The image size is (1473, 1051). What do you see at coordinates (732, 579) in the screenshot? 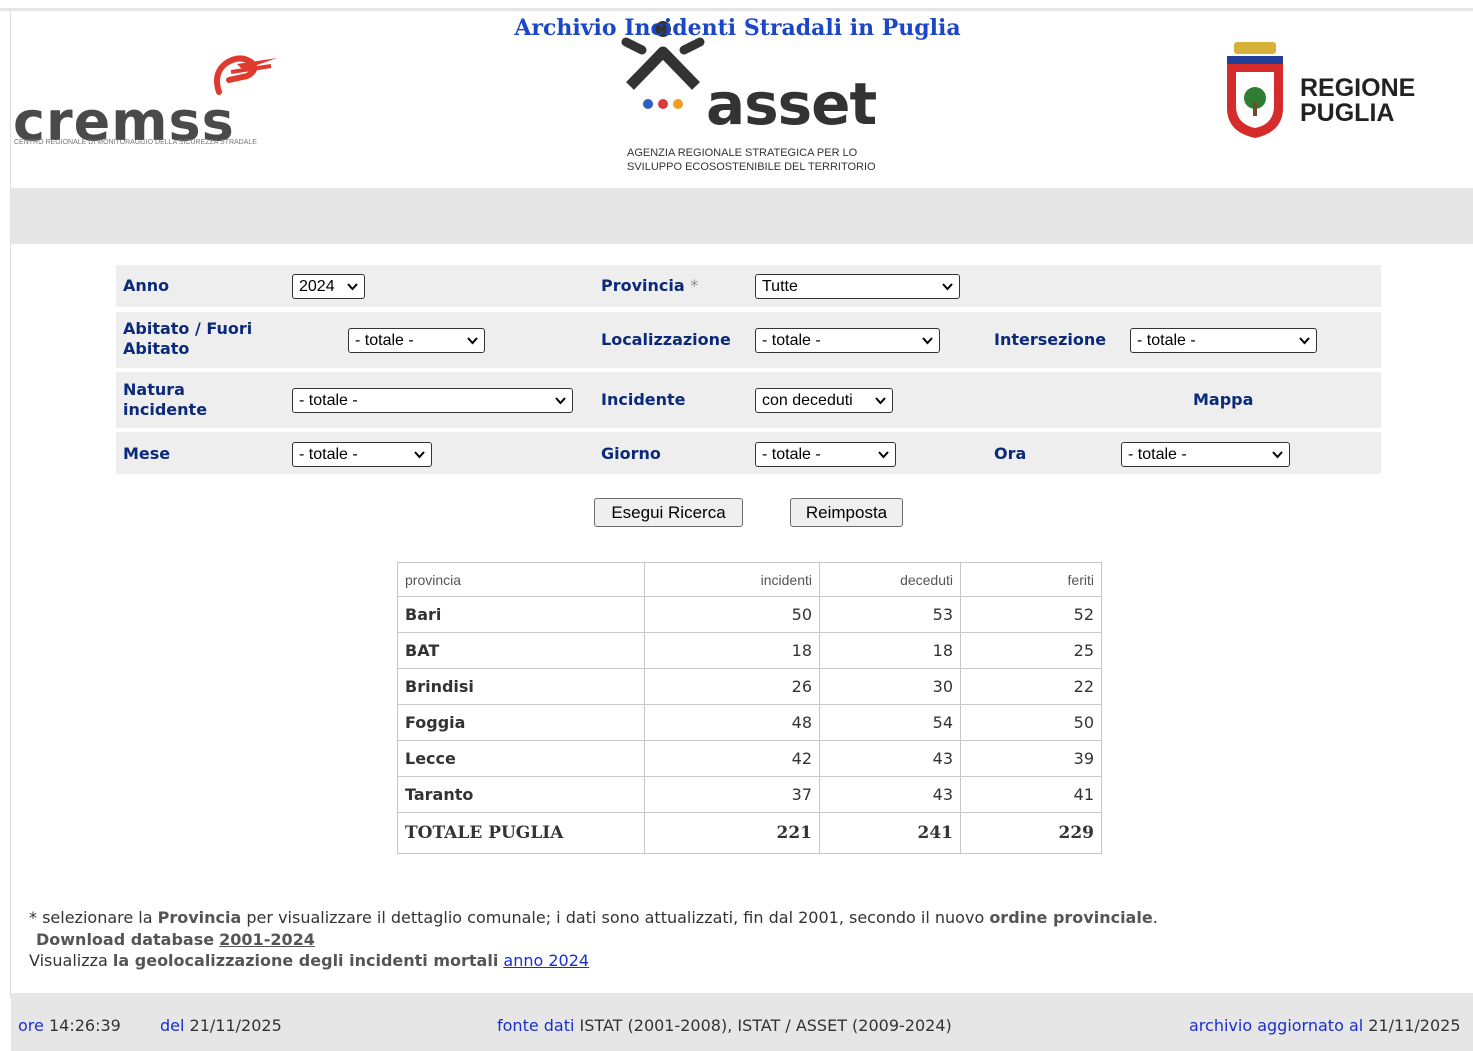
I see `col-incidenti: incidenti` at bounding box center [732, 579].